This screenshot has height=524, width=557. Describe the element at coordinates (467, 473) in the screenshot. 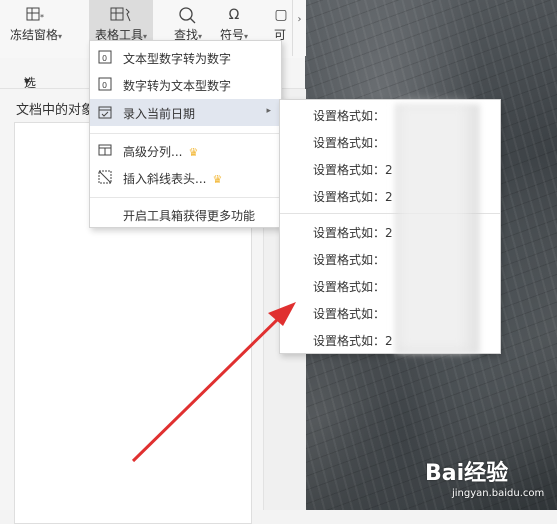

I see `baidu-watermark-logo: Bai经验` at that location.